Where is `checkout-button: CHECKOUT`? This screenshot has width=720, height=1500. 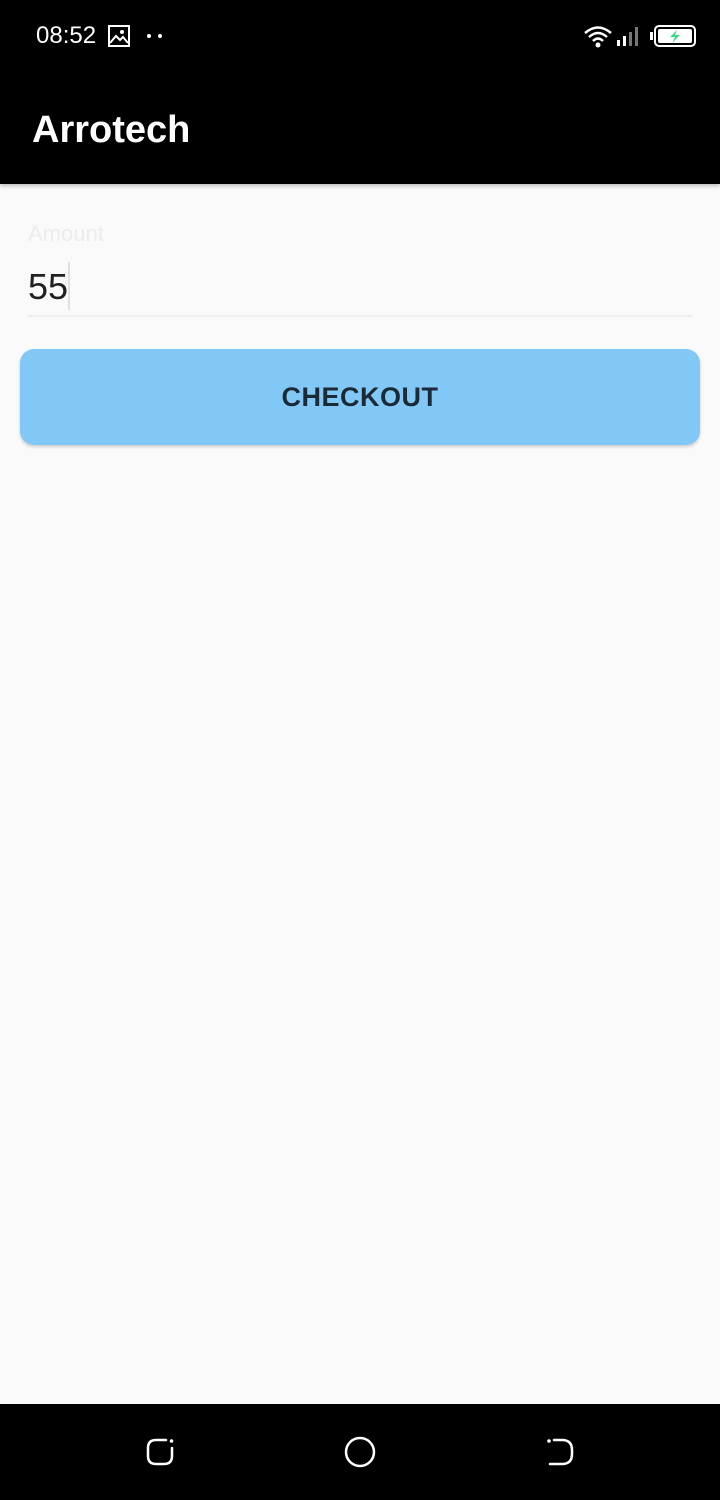 checkout-button: CHECKOUT is located at coordinates (360, 397).